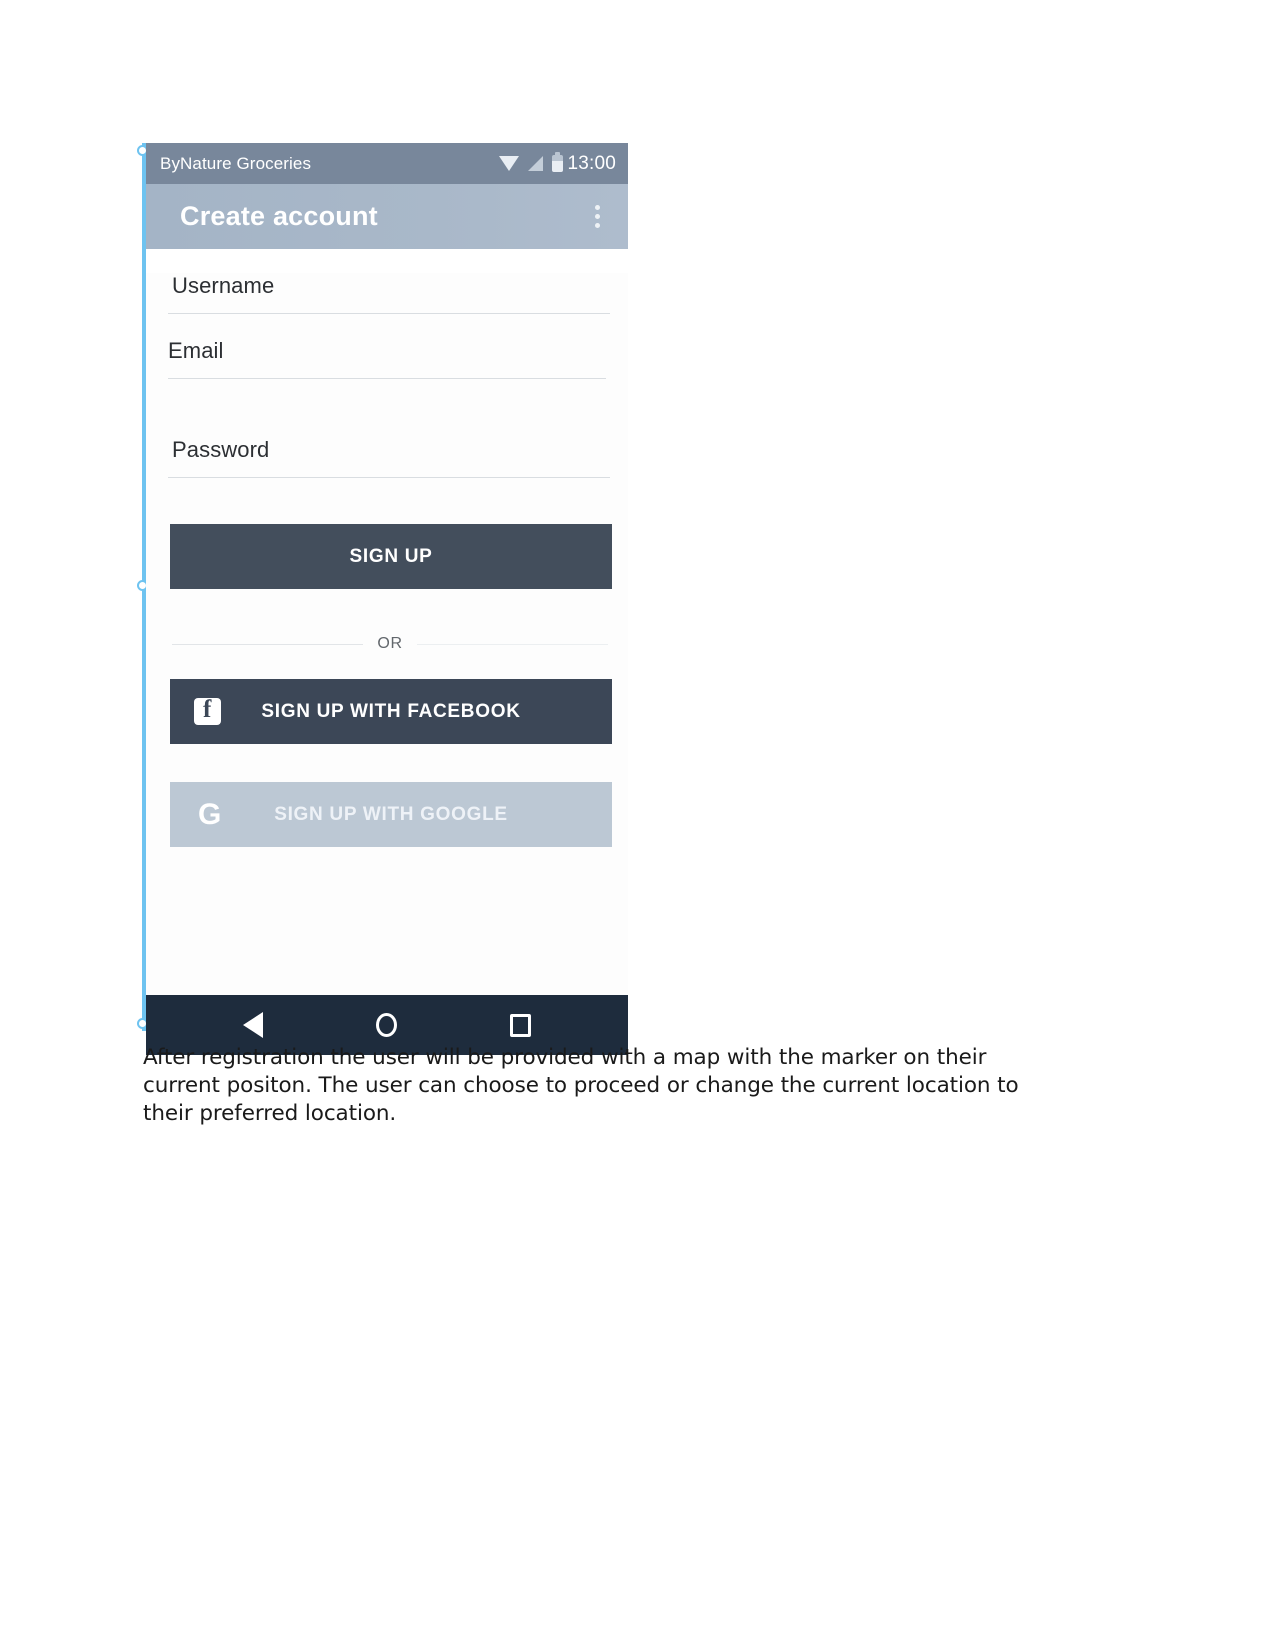 The image size is (1275, 1651). I want to click on sign-up-button-label: SIGN UP, so click(391, 556).